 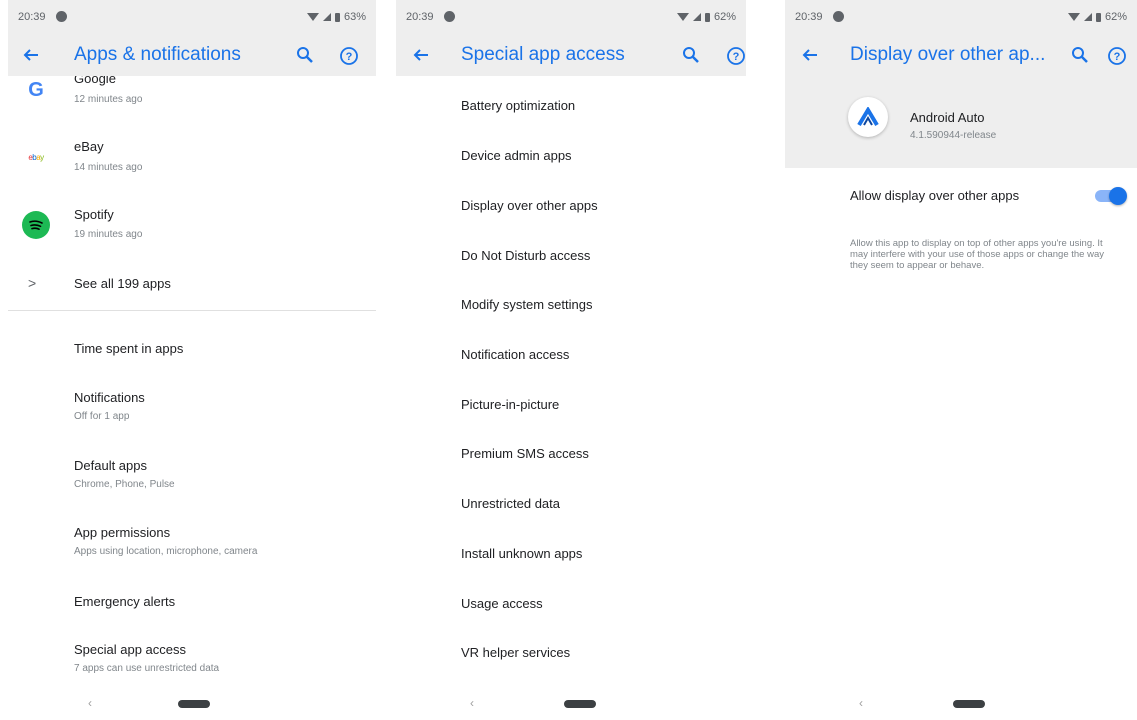 What do you see at coordinates (868, 117) in the screenshot?
I see `android-auto-icon` at bounding box center [868, 117].